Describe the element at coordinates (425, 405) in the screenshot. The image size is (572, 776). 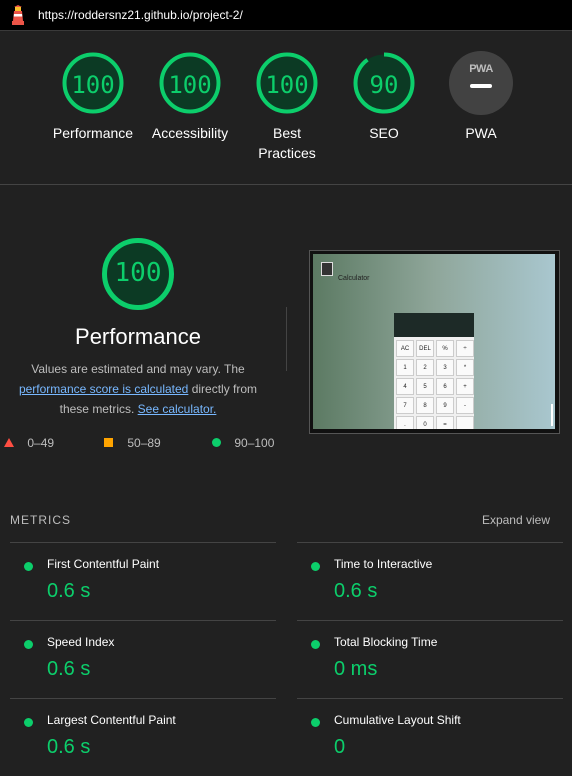
I see `calculator-key: 8` at that location.